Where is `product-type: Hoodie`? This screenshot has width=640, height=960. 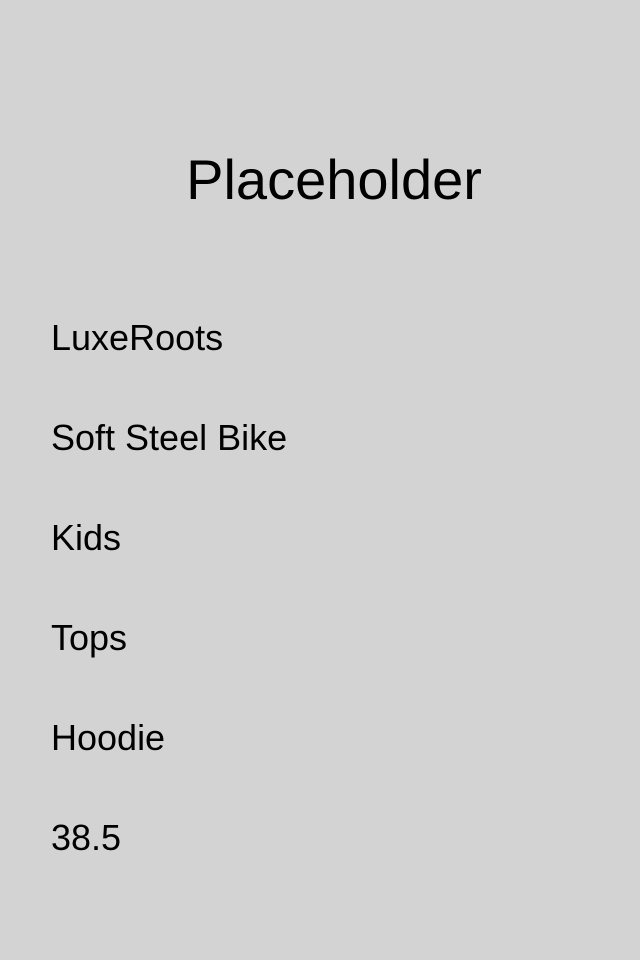 product-type: Hoodie is located at coordinates (108, 737).